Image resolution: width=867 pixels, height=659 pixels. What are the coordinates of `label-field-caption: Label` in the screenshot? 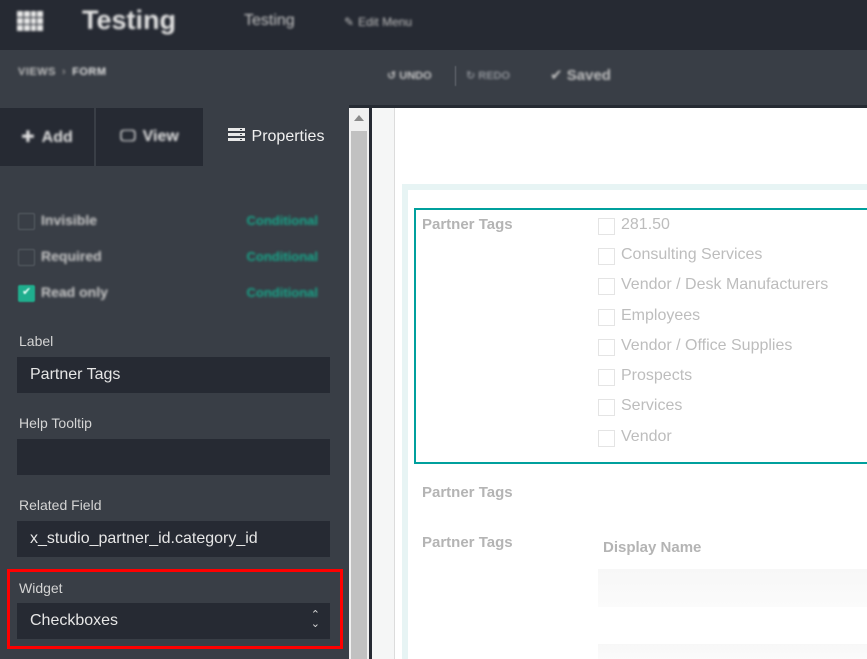 It's located at (36, 341).